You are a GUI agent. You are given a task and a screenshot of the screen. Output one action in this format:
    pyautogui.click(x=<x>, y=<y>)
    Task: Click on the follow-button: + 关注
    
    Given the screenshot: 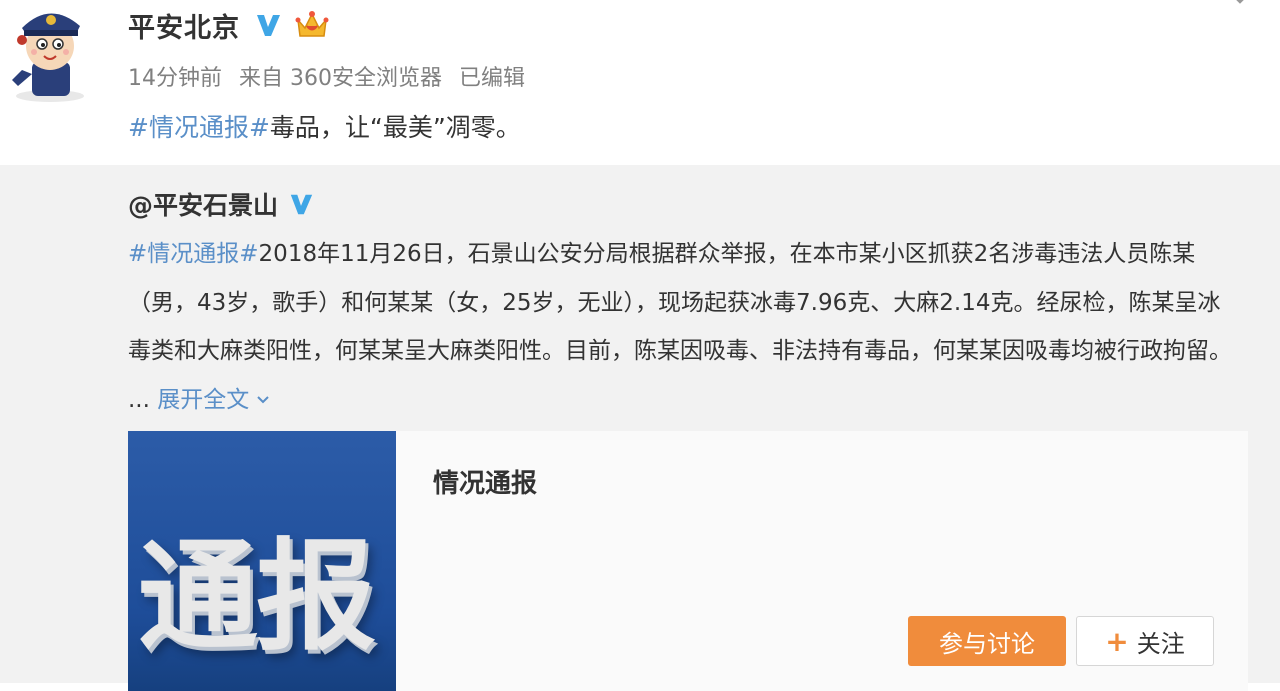 What is the action you would take?
    pyautogui.click(x=1145, y=641)
    